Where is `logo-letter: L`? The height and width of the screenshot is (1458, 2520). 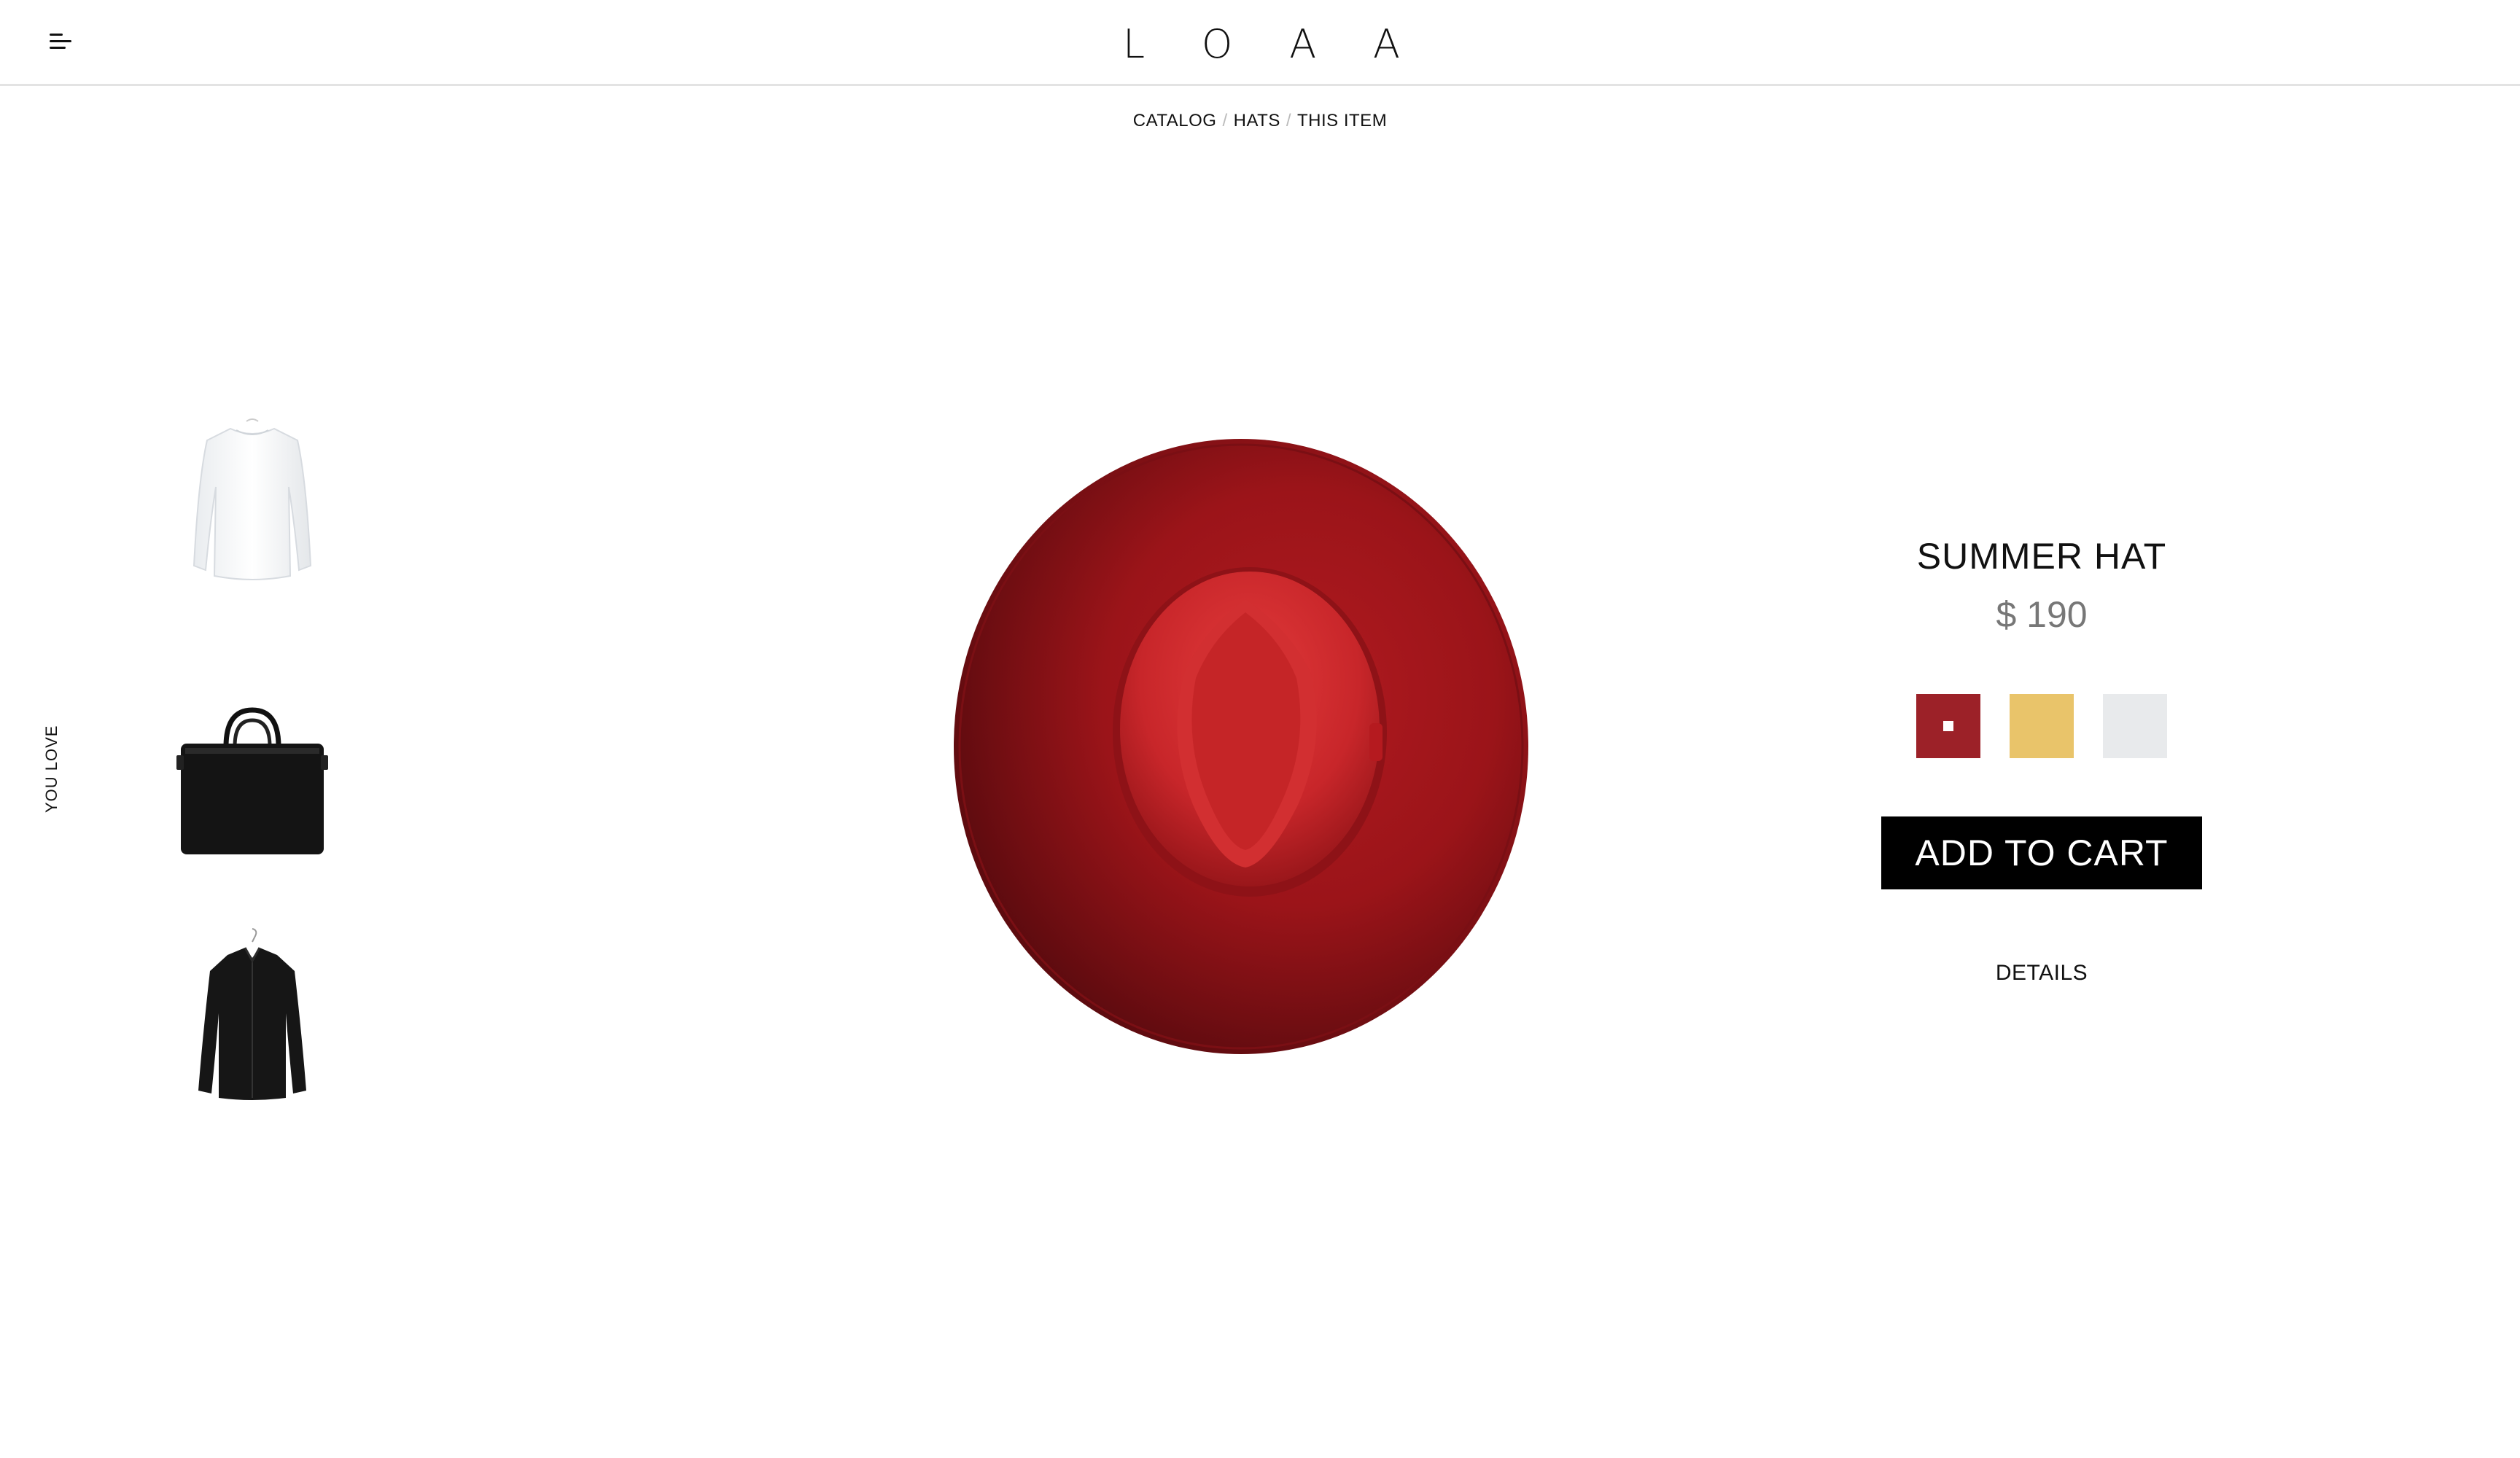 logo-letter: L is located at coordinates (1134, 43).